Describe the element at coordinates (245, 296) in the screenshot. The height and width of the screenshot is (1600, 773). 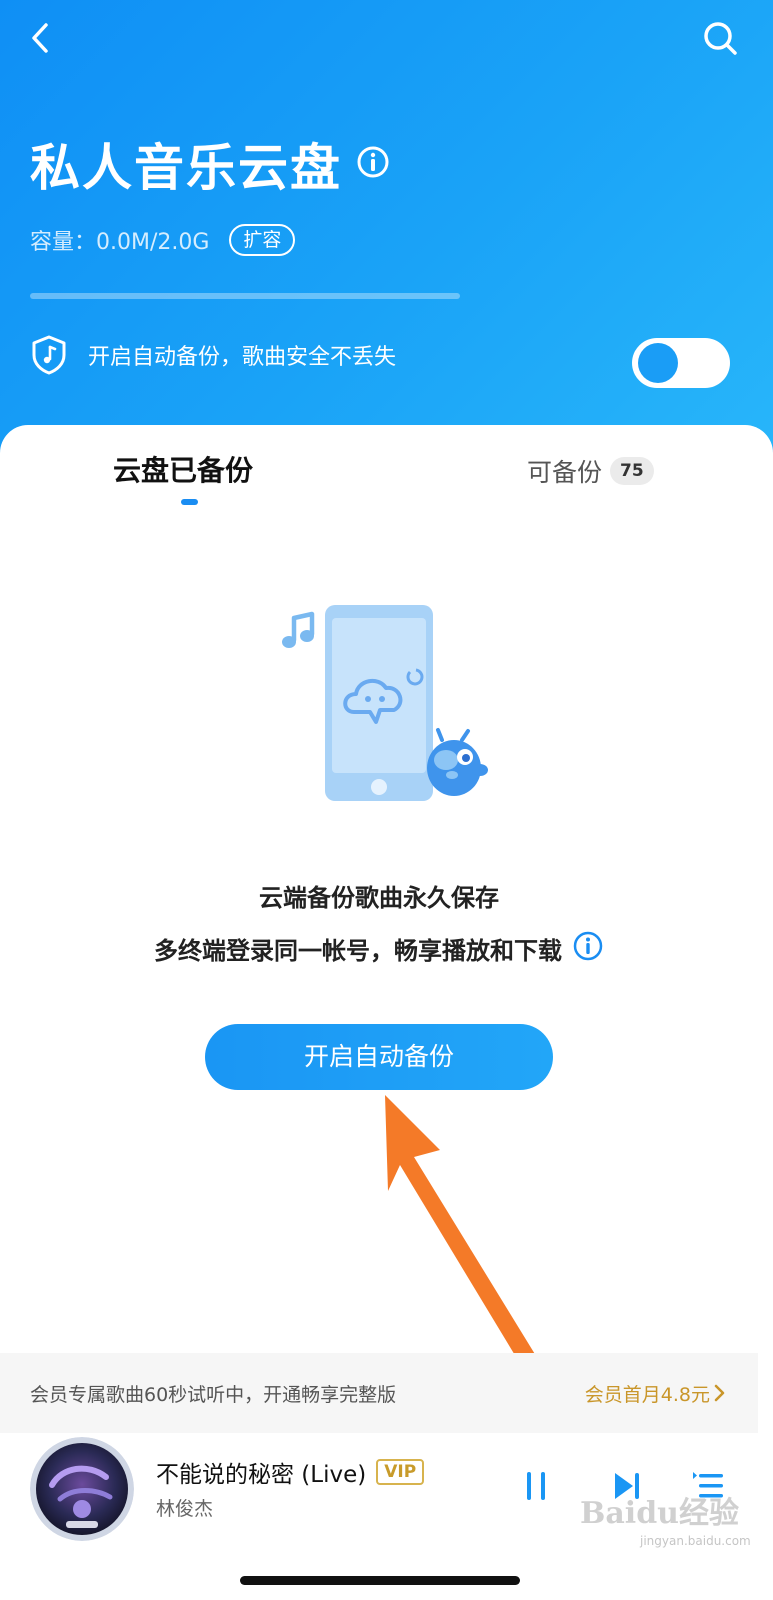
I see `storage-progress-bar` at that location.